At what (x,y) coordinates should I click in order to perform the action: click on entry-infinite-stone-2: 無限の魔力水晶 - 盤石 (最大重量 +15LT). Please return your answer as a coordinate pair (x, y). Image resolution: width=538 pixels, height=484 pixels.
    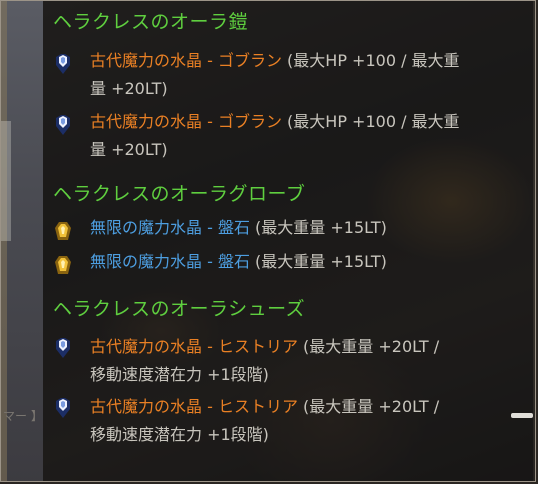
    Looking at the image, I should click on (305, 262).